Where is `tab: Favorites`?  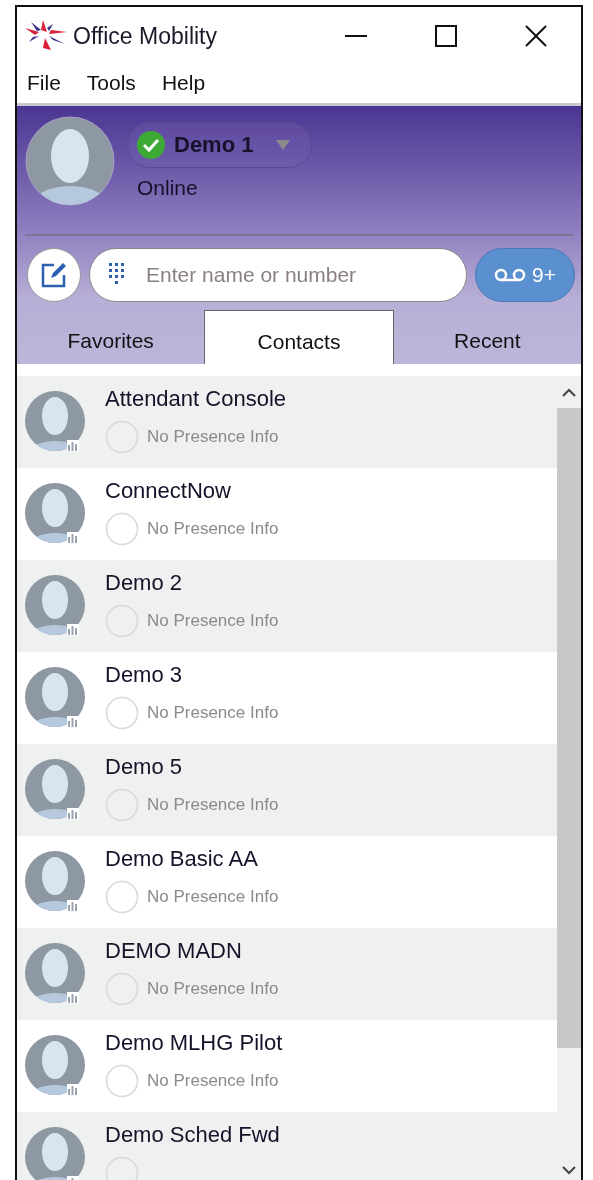 tab: Favorites is located at coordinates (111, 337).